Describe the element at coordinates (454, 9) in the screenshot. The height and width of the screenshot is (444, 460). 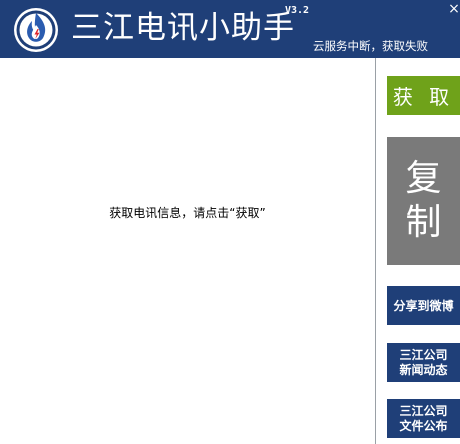
I see `close-icon: ×` at that location.